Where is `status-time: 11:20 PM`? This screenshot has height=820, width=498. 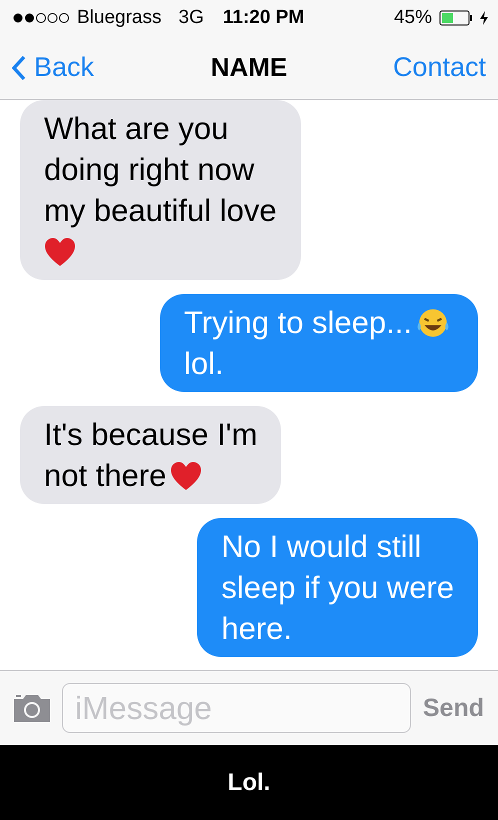
status-time: 11:20 PM is located at coordinates (263, 18).